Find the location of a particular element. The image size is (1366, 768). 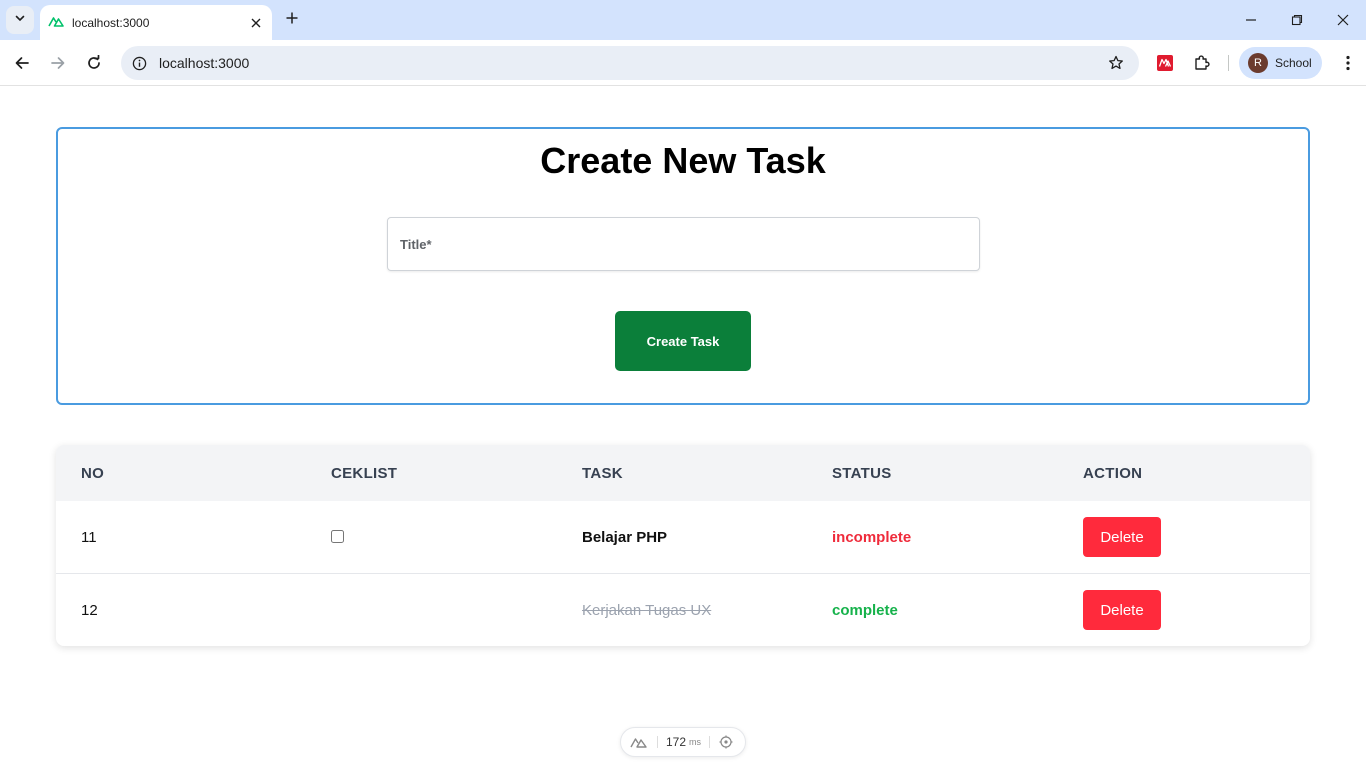

back-icon is located at coordinates (22, 63).